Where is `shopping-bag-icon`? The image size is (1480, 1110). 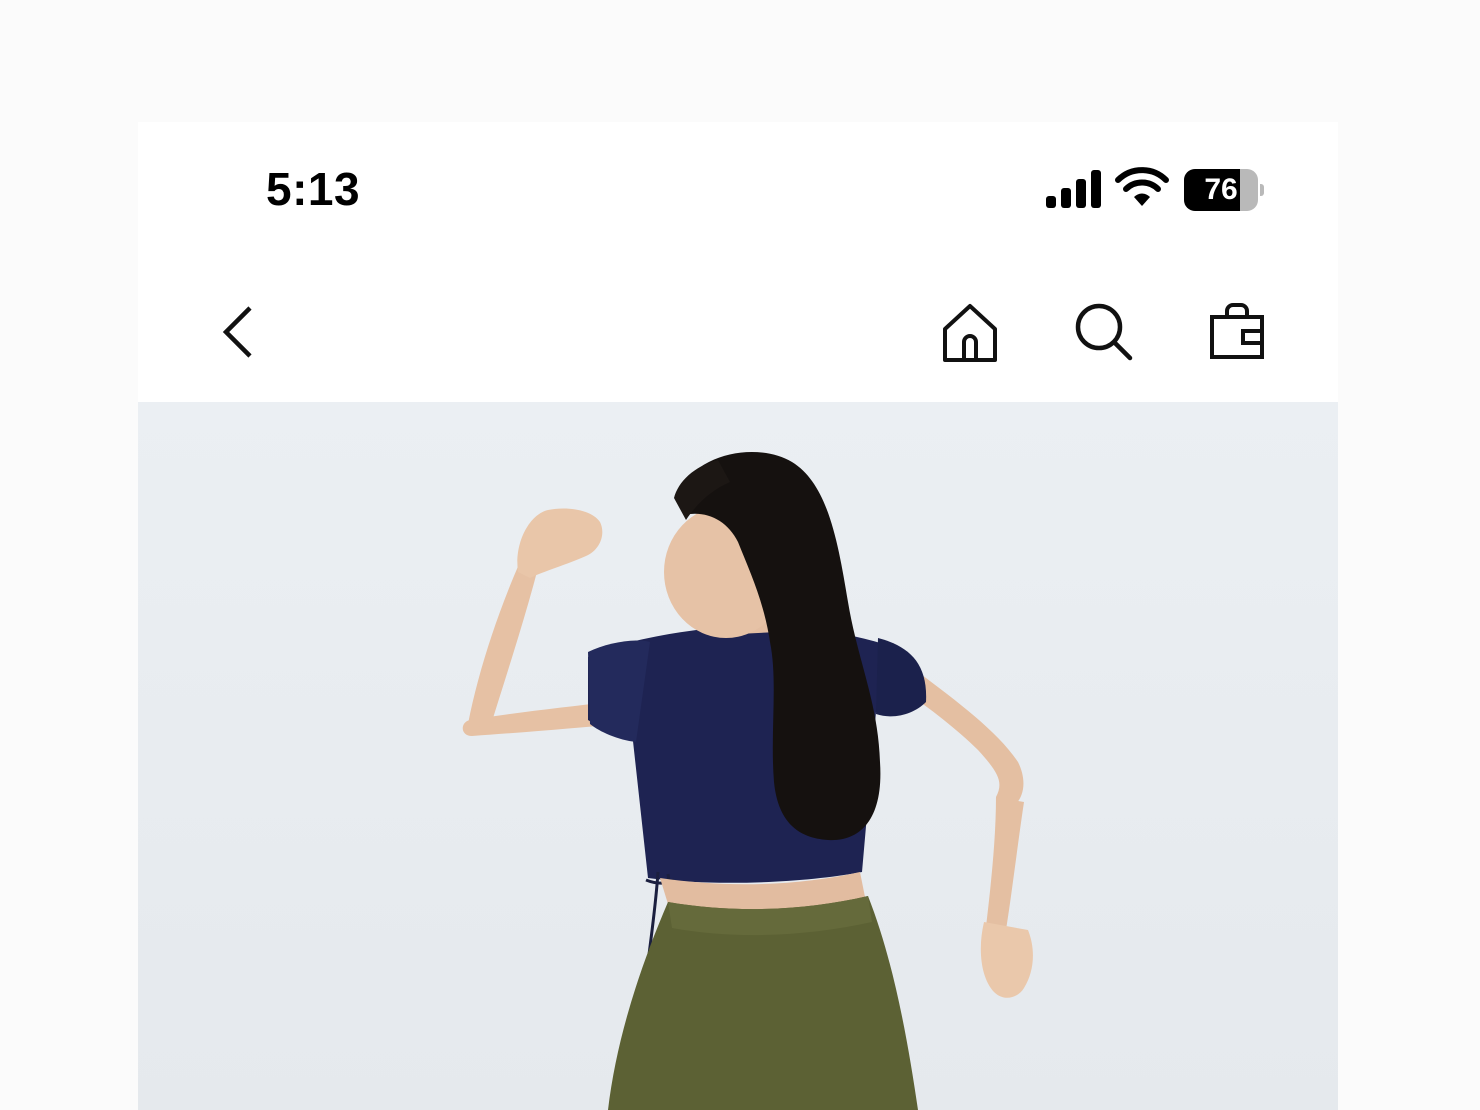 shopping-bag-icon is located at coordinates (1237, 331).